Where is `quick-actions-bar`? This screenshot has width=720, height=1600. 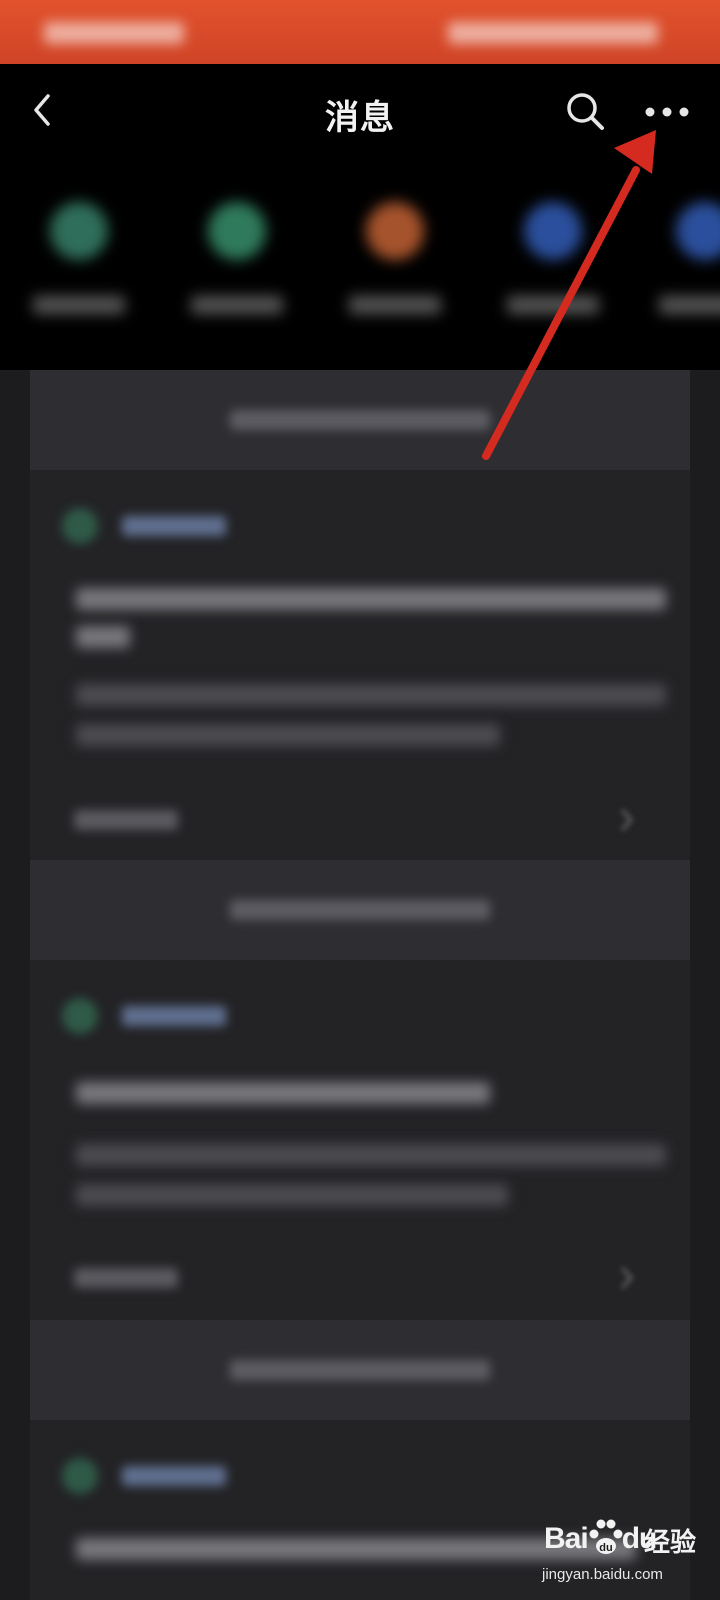
quick-actions-bar is located at coordinates (360, 265).